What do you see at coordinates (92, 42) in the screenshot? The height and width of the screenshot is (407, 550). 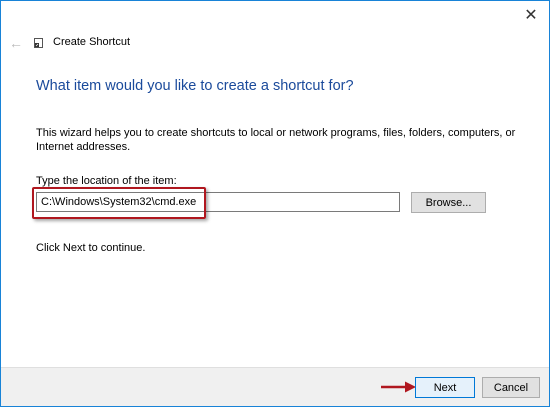 I see `window-title: Create Shortcut` at bounding box center [92, 42].